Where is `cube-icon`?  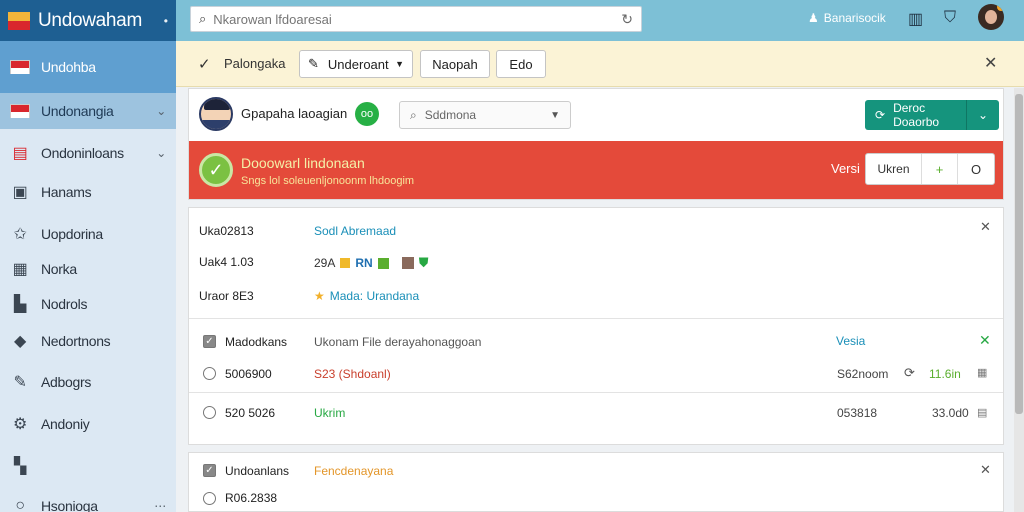 cube-icon is located at coordinates (407, 263).